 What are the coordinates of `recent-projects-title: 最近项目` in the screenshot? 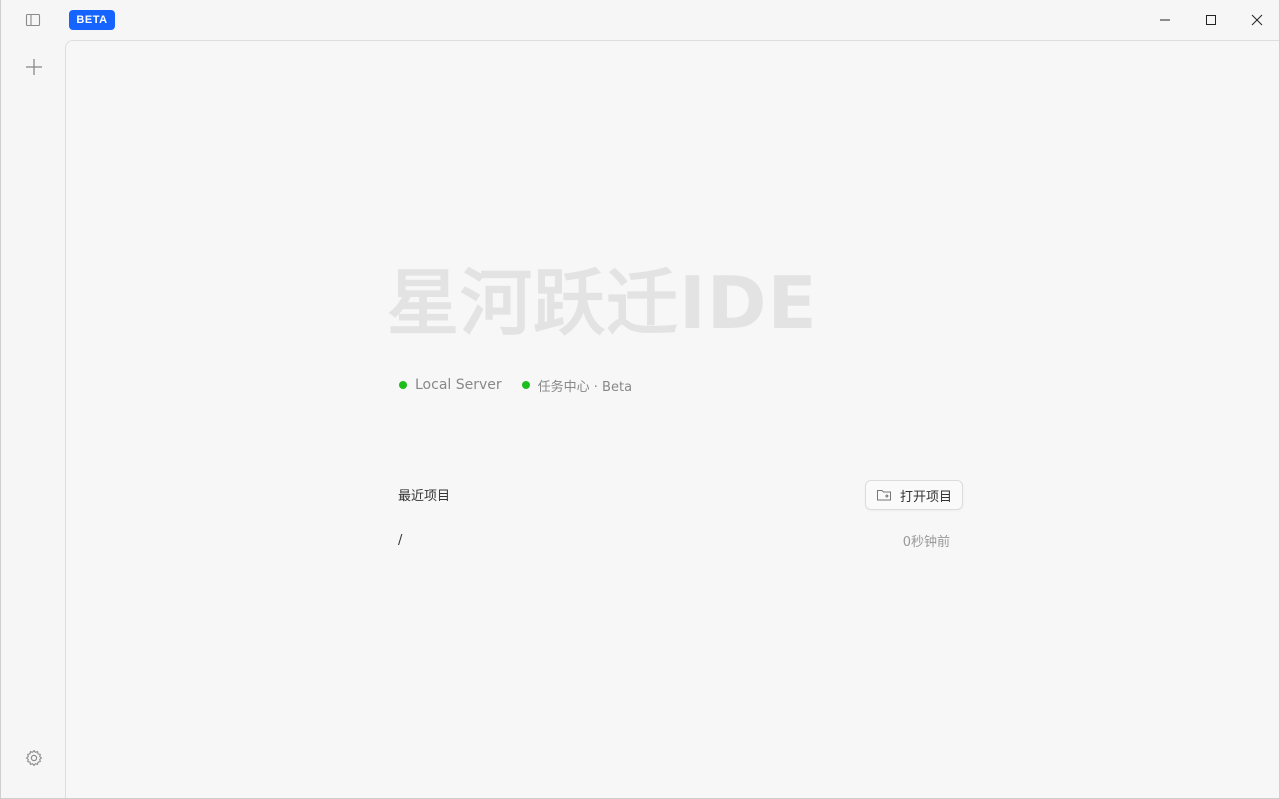 It's located at (424, 496).